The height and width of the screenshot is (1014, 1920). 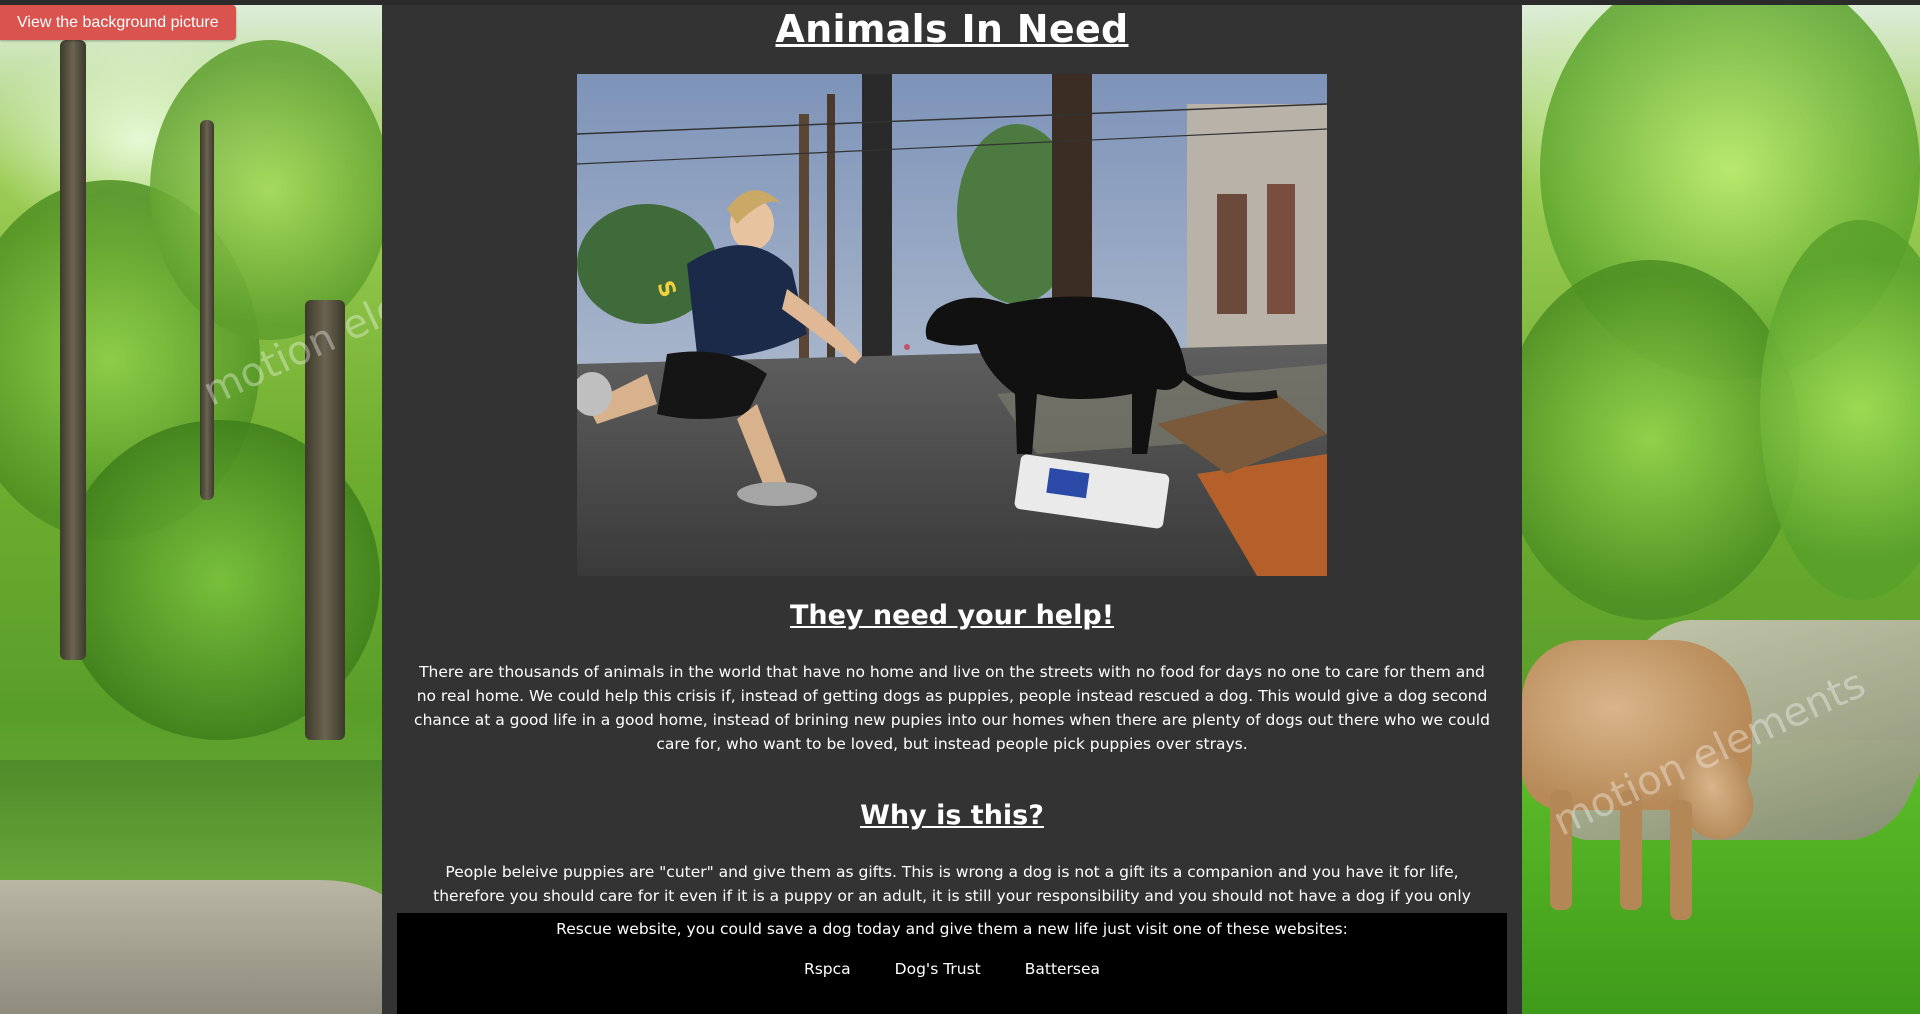 I want to click on rescue-link-battersea: Battersea, so click(x=1062, y=969).